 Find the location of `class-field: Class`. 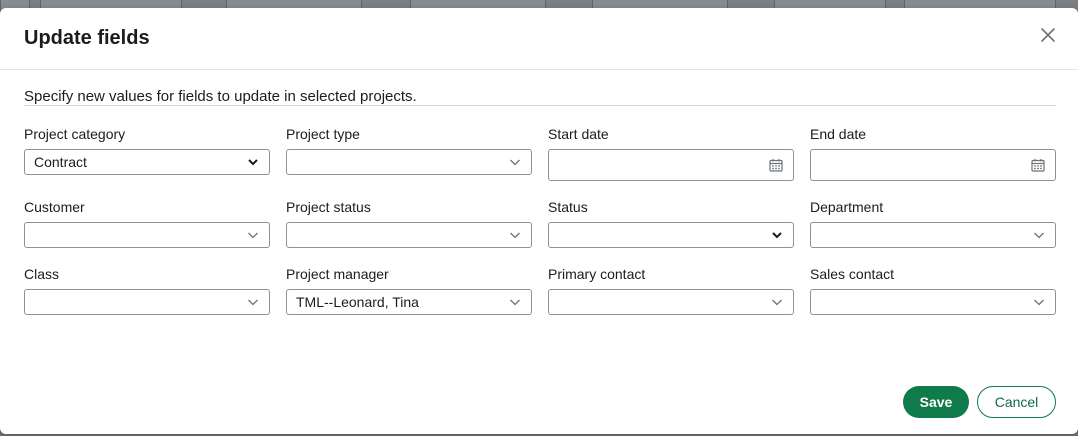

class-field: Class is located at coordinates (147, 290).